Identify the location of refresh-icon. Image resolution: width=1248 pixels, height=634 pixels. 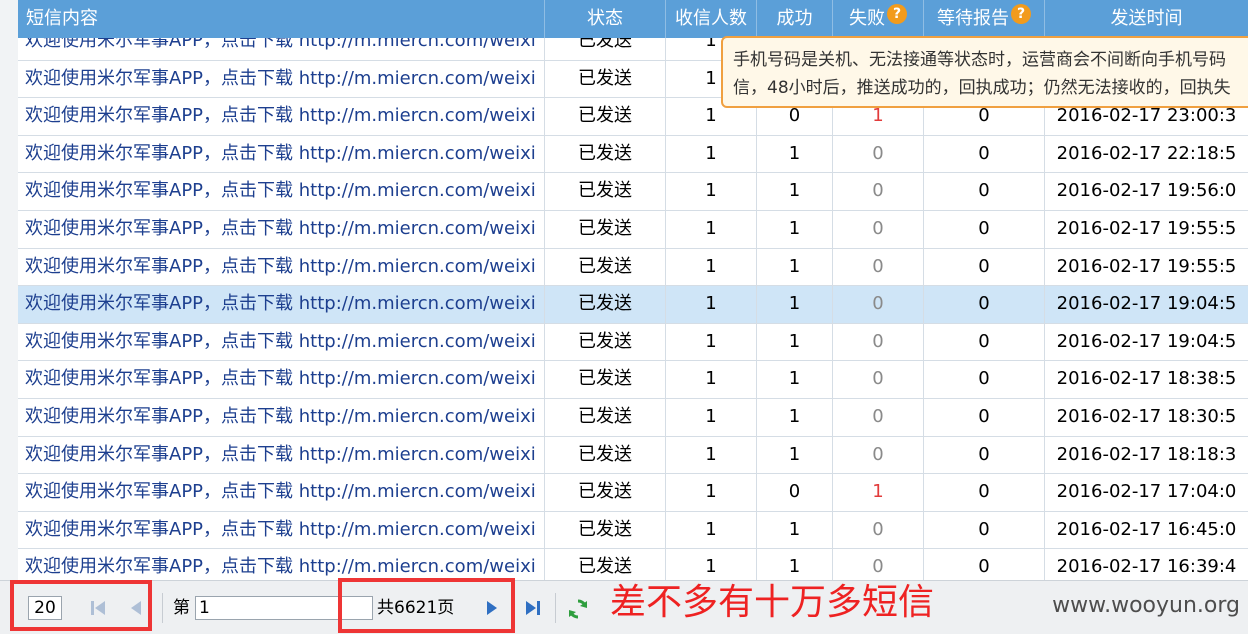
(578, 609).